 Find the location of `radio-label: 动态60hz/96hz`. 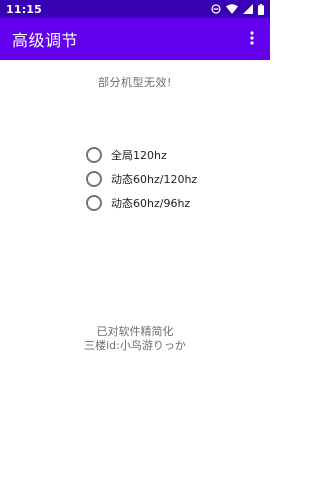

radio-label: 动态60hz/96hz is located at coordinates (151, 203).